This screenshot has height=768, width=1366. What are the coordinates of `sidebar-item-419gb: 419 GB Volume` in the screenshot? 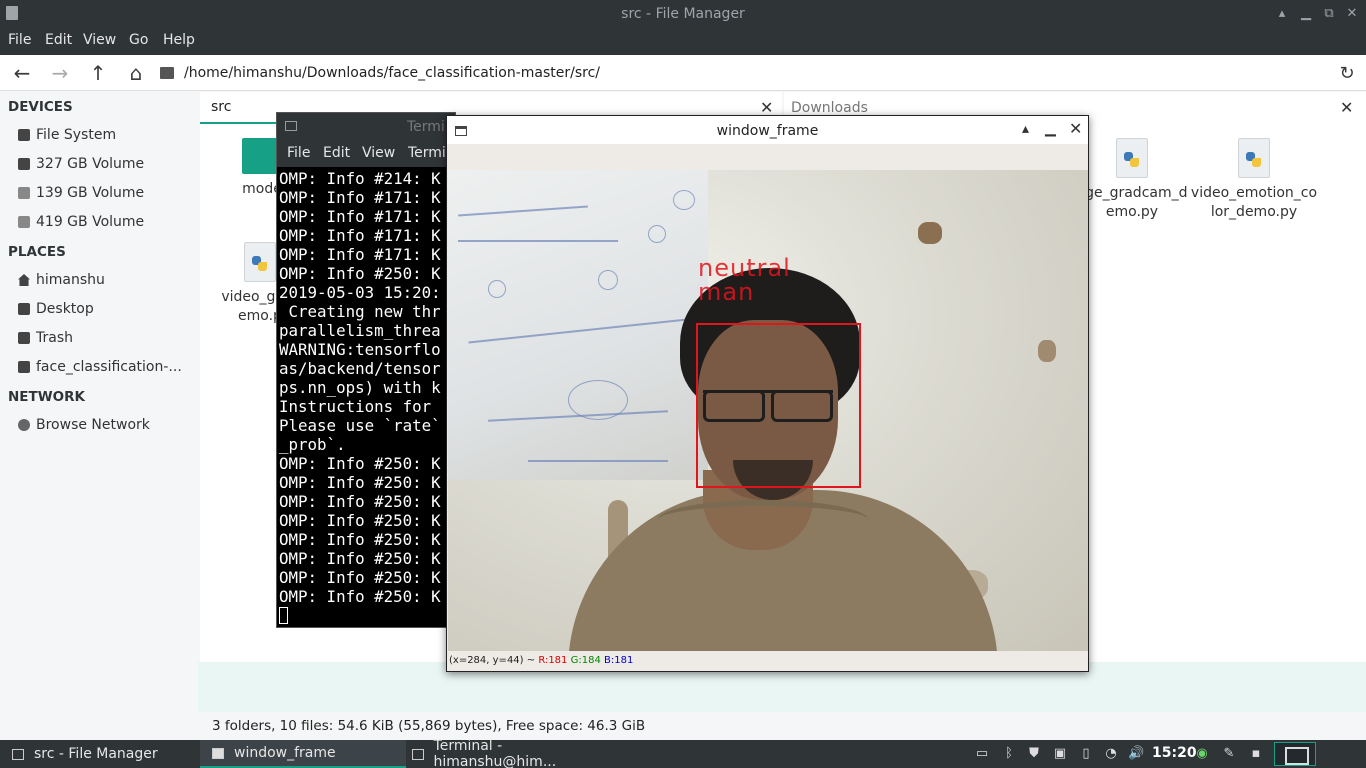 It's located at (81, 222).